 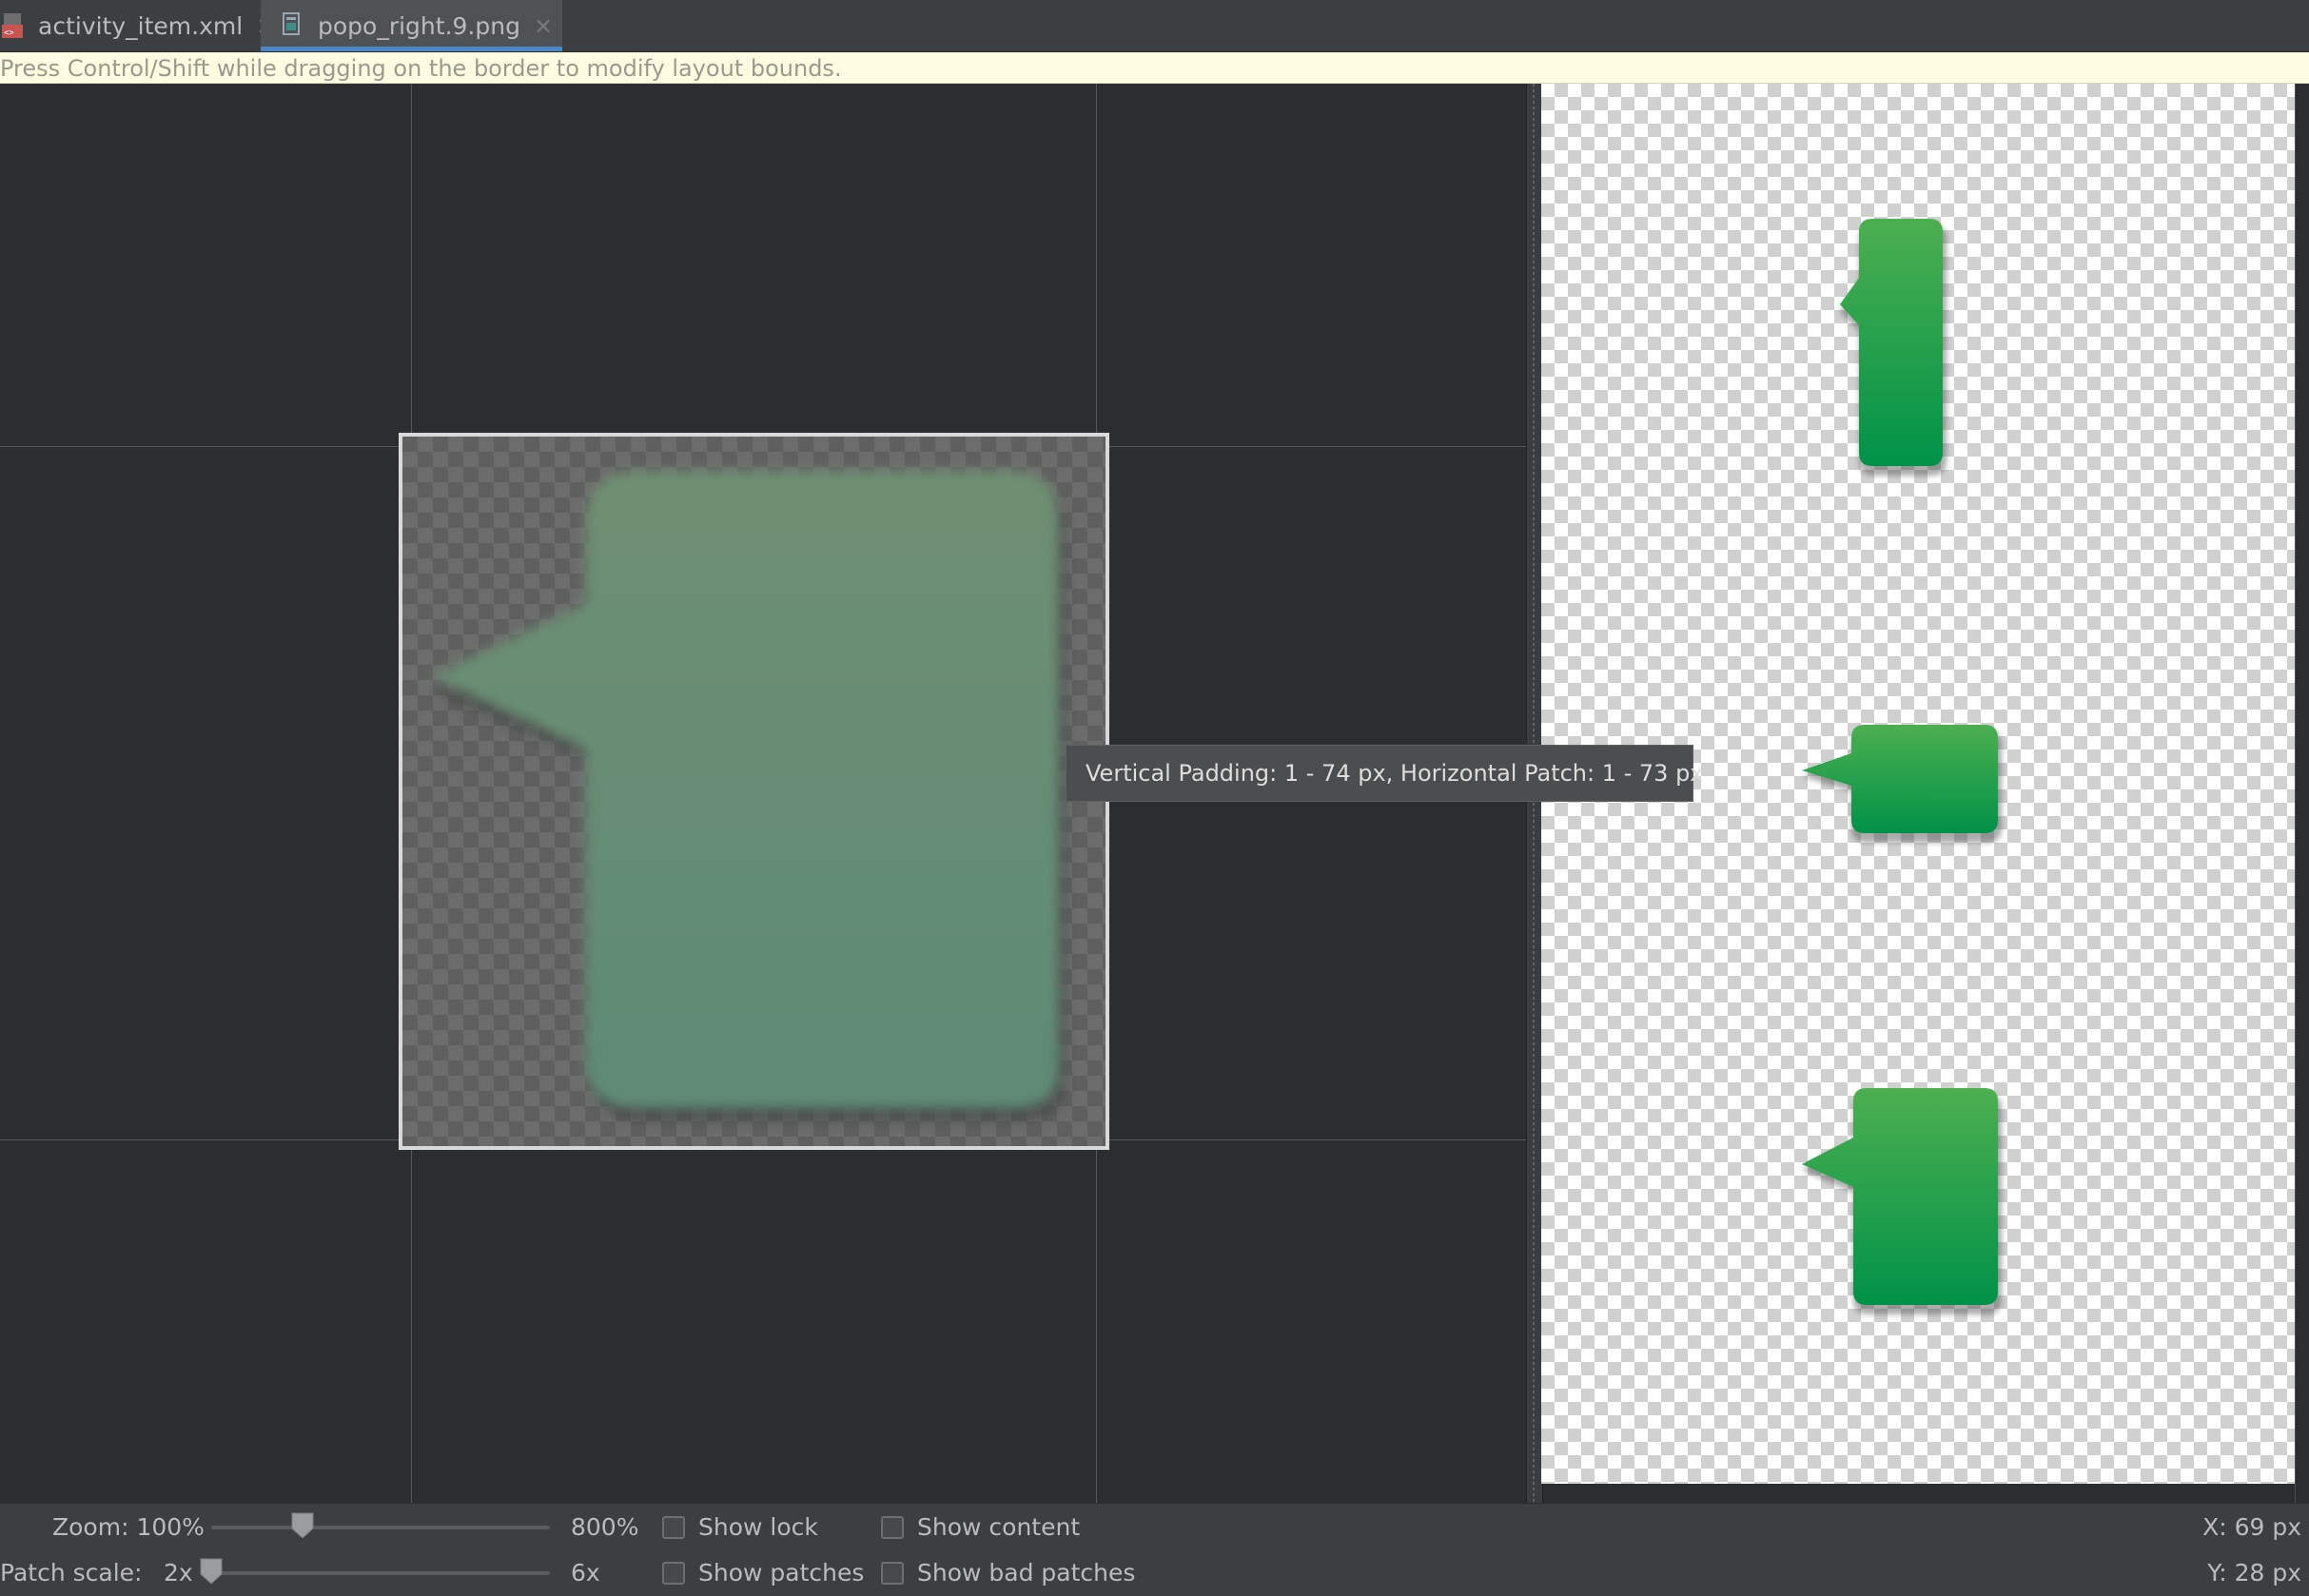 What do you see at coordinates (380, 1573) in the screenshot?
I see `patch-scale-slider` at bounding box center [380, 1573].